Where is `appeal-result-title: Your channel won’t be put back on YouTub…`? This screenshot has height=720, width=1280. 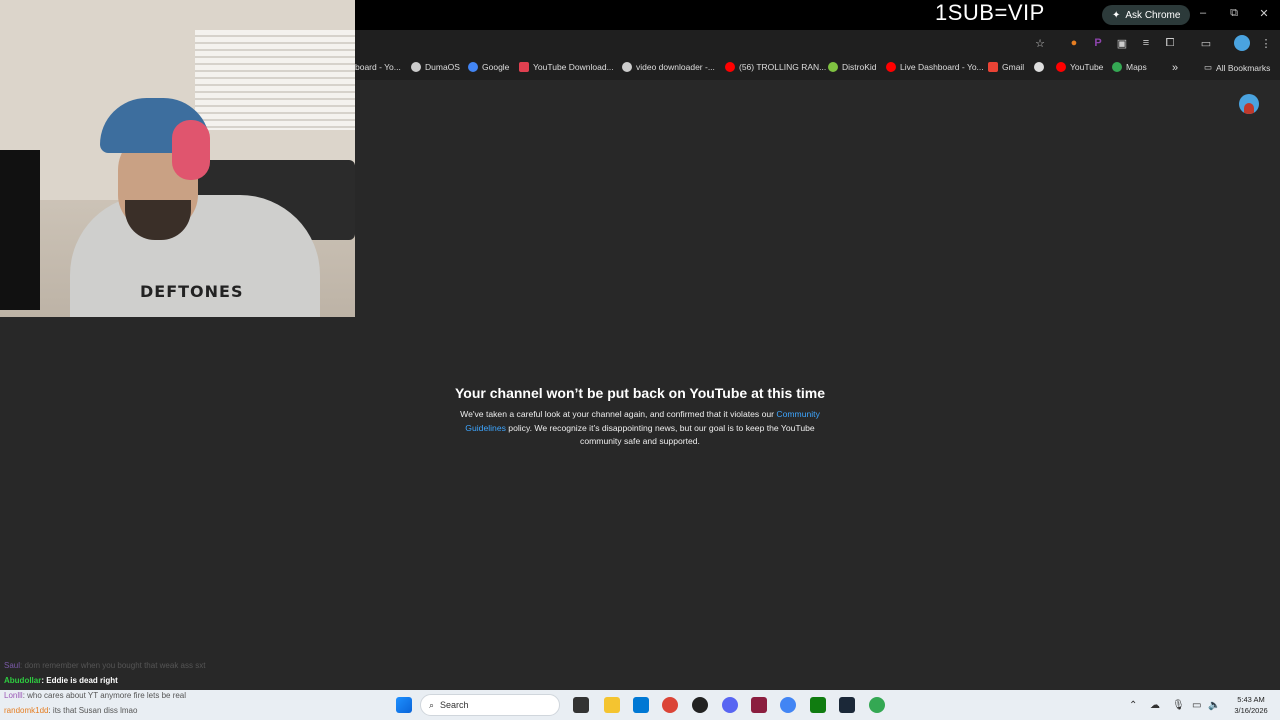 appeal-result-title: Your channel won’t be put back on YouTub… is located at coordinates (640, 393).